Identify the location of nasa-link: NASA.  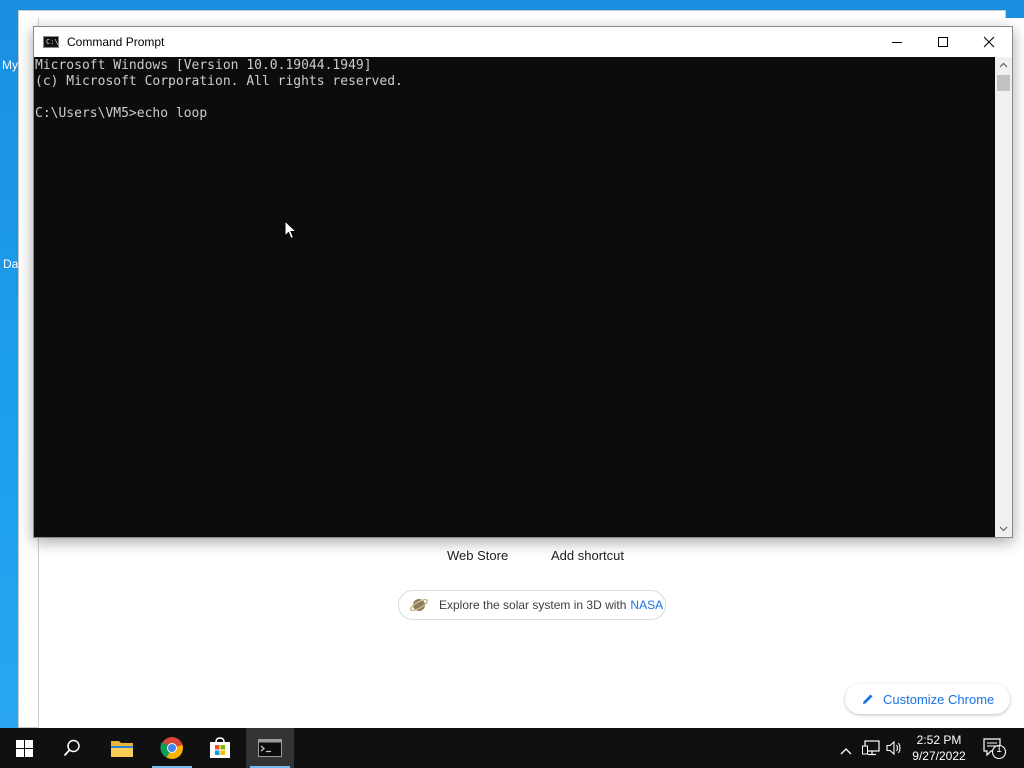
(646, 605).